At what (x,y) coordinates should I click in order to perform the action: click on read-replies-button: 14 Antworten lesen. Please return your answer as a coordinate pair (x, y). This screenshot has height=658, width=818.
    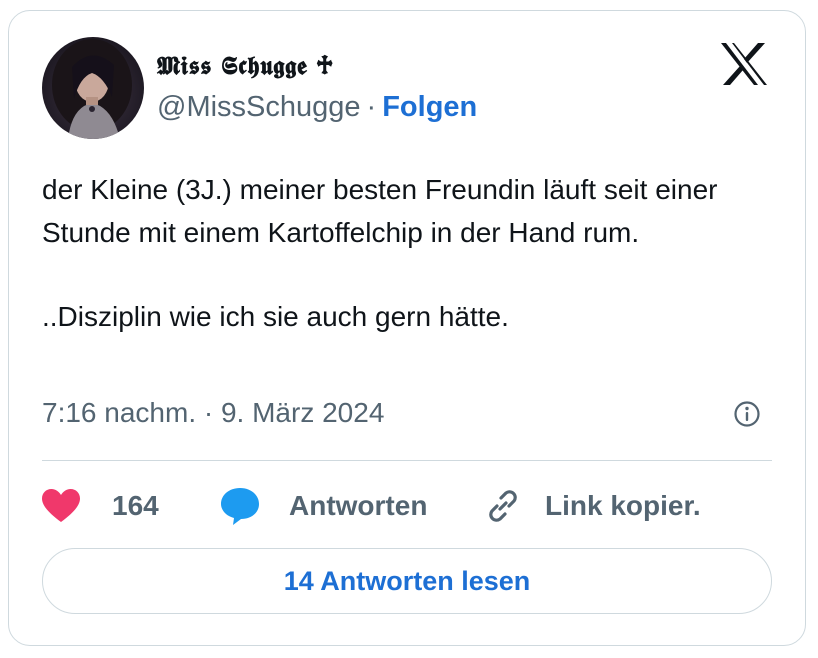
    Looking at the image, I should click on (407, 581).